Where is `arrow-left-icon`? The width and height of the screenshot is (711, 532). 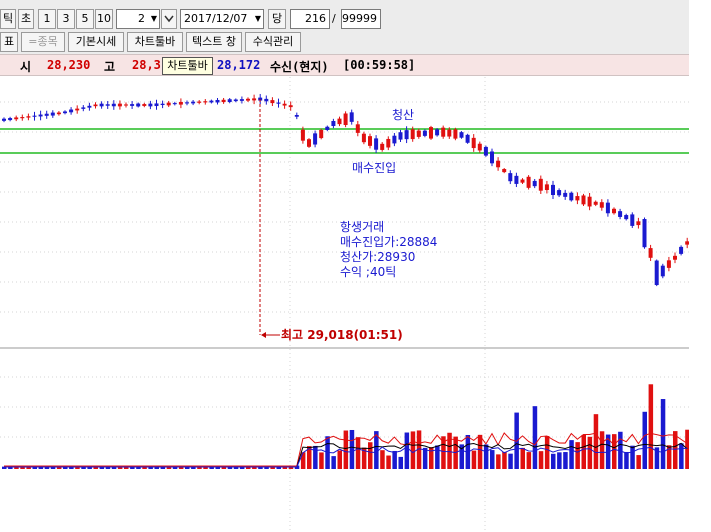 arrow-left-icon is located at coordinates (263, 335).